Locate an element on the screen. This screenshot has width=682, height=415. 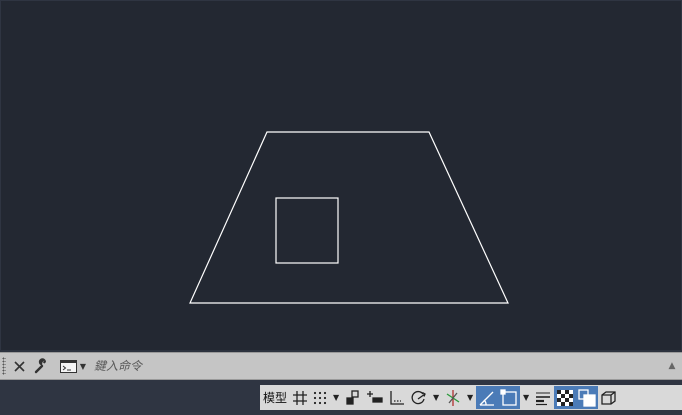
status-tools: 模型 ▼ ▼ ▼ ▼ is located at coordinates (471, 397).